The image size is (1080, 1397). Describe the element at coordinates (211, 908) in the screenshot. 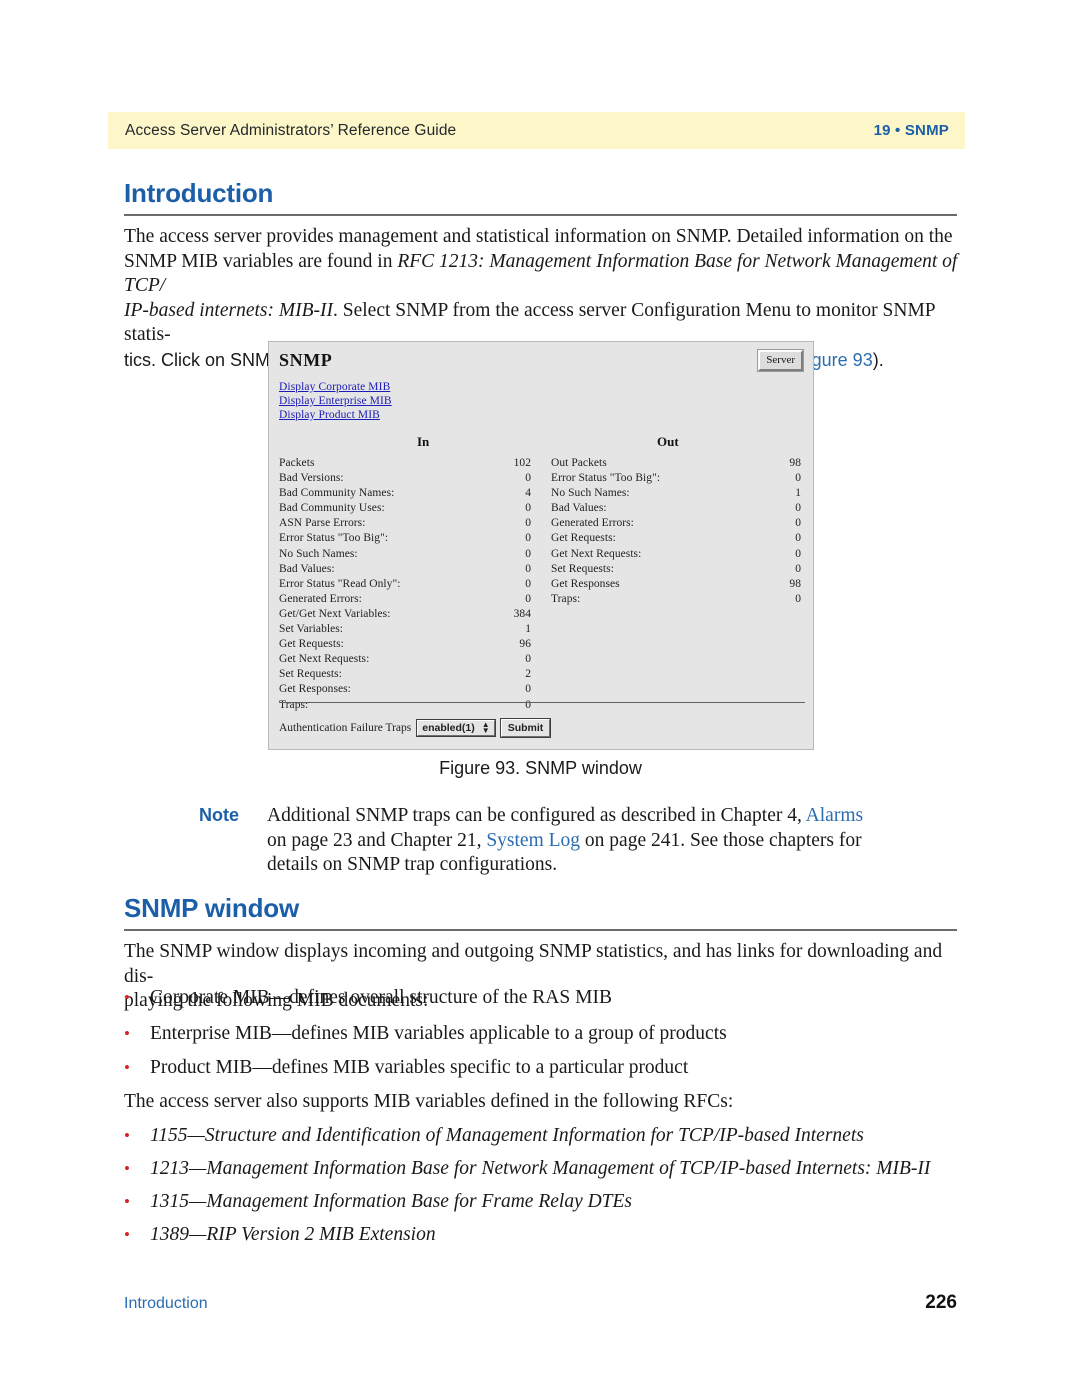

I see `page-title-snmp-window: SNMP window` at that location.